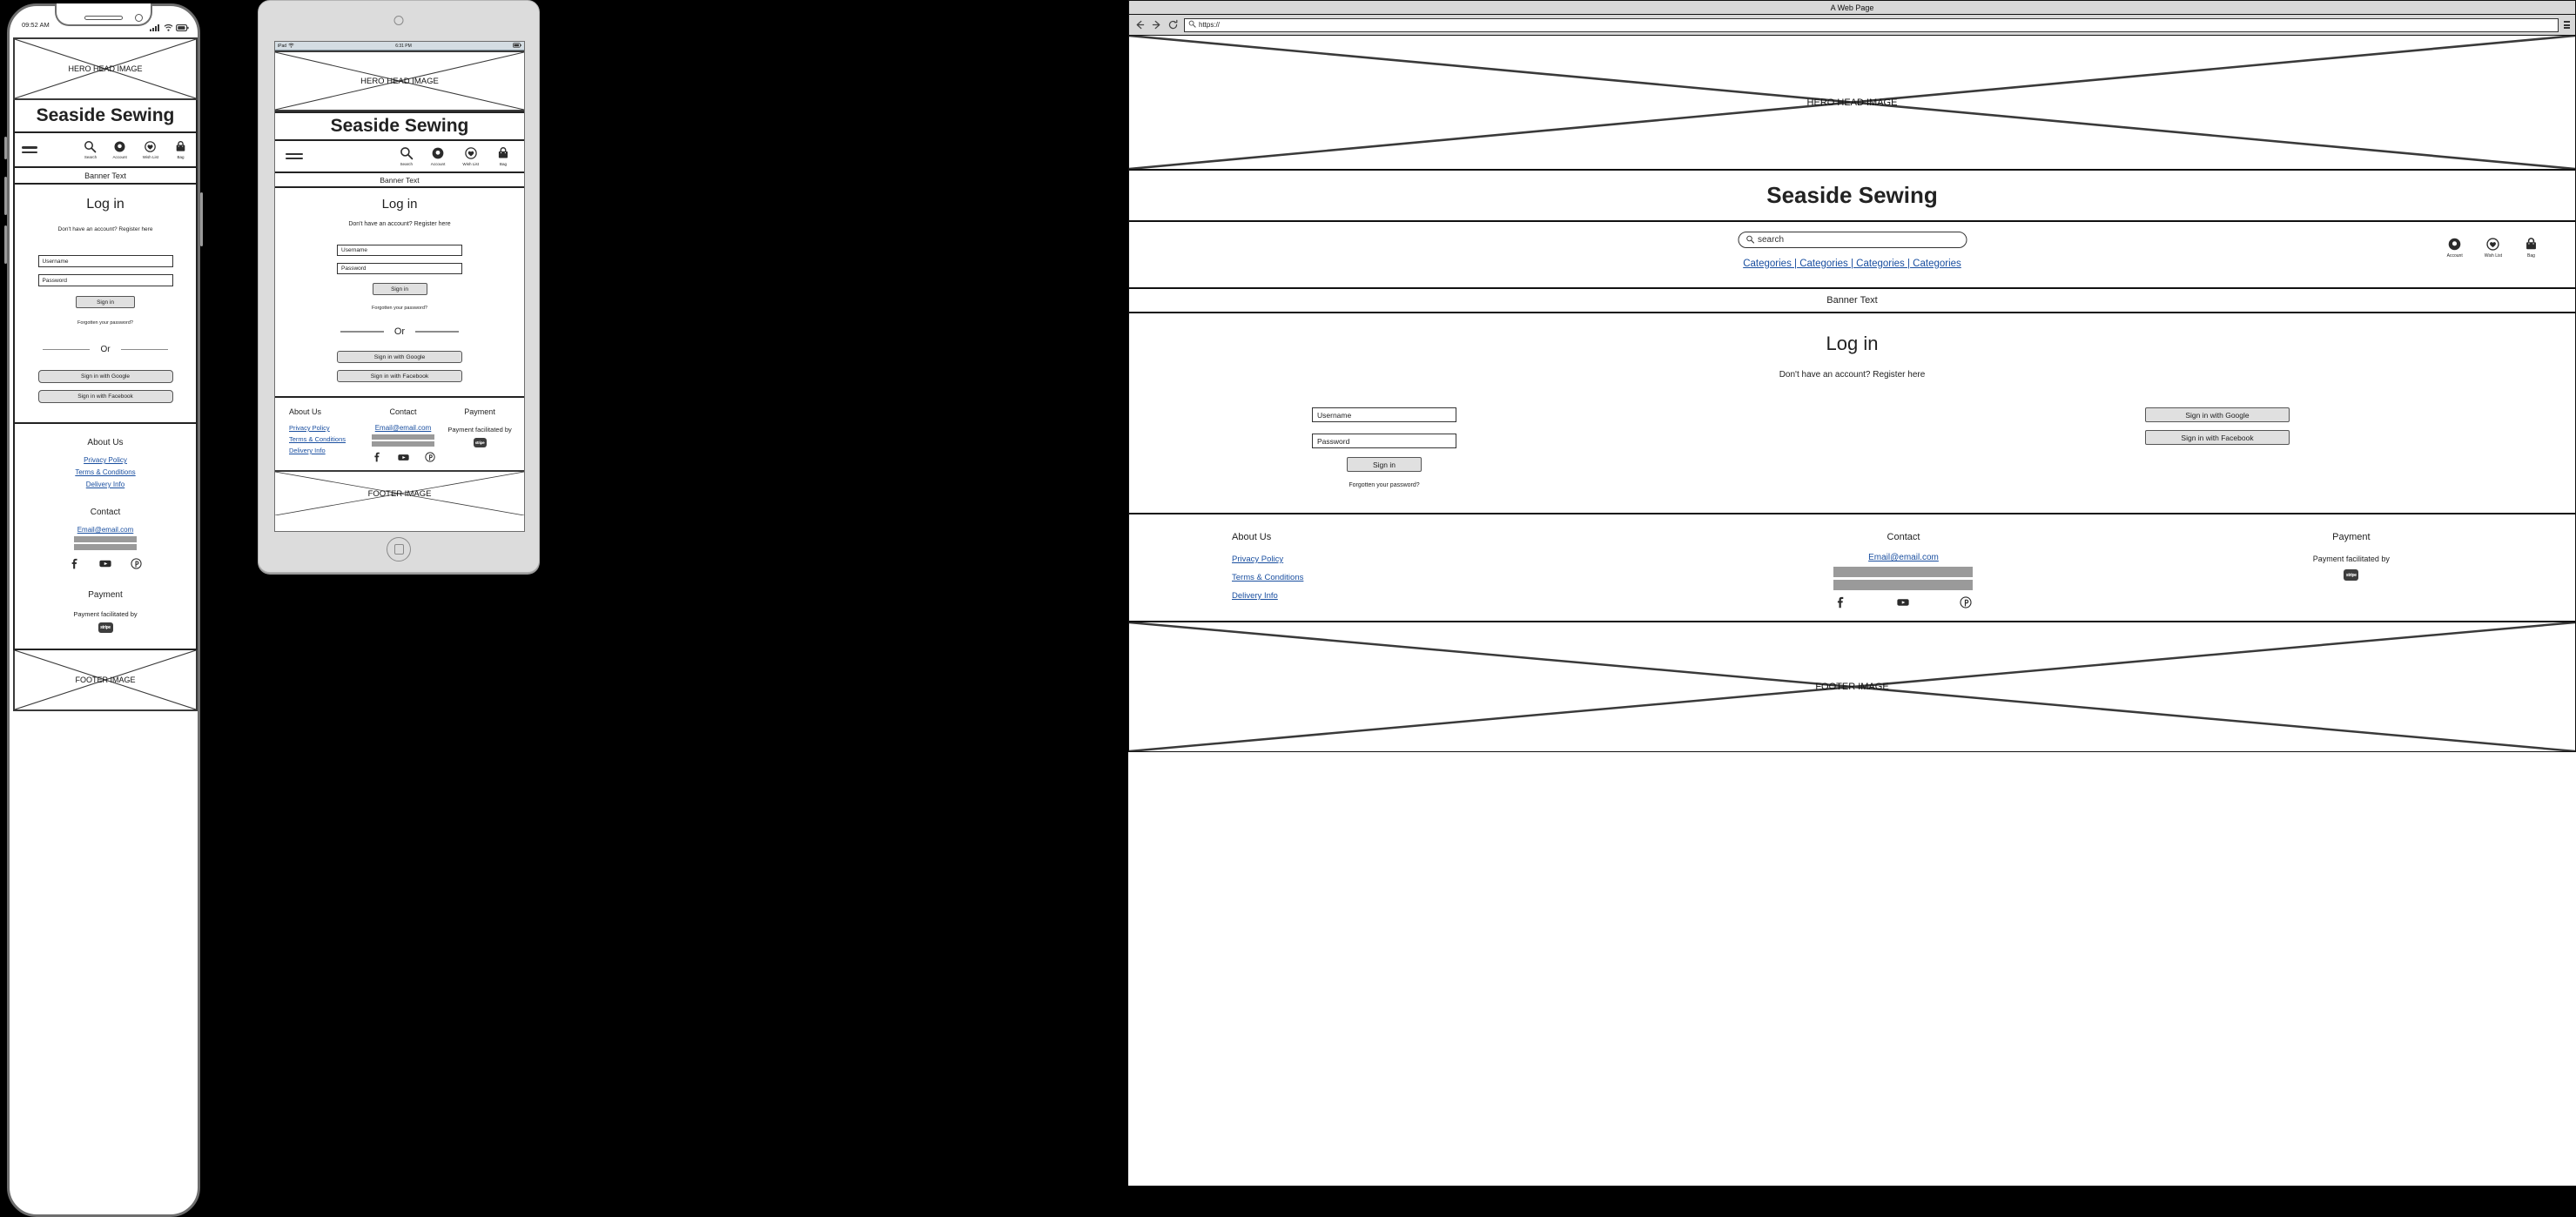  Describe the element at coordinates (144, 349) in the screenshot. I see `divider-line-right` at that location.